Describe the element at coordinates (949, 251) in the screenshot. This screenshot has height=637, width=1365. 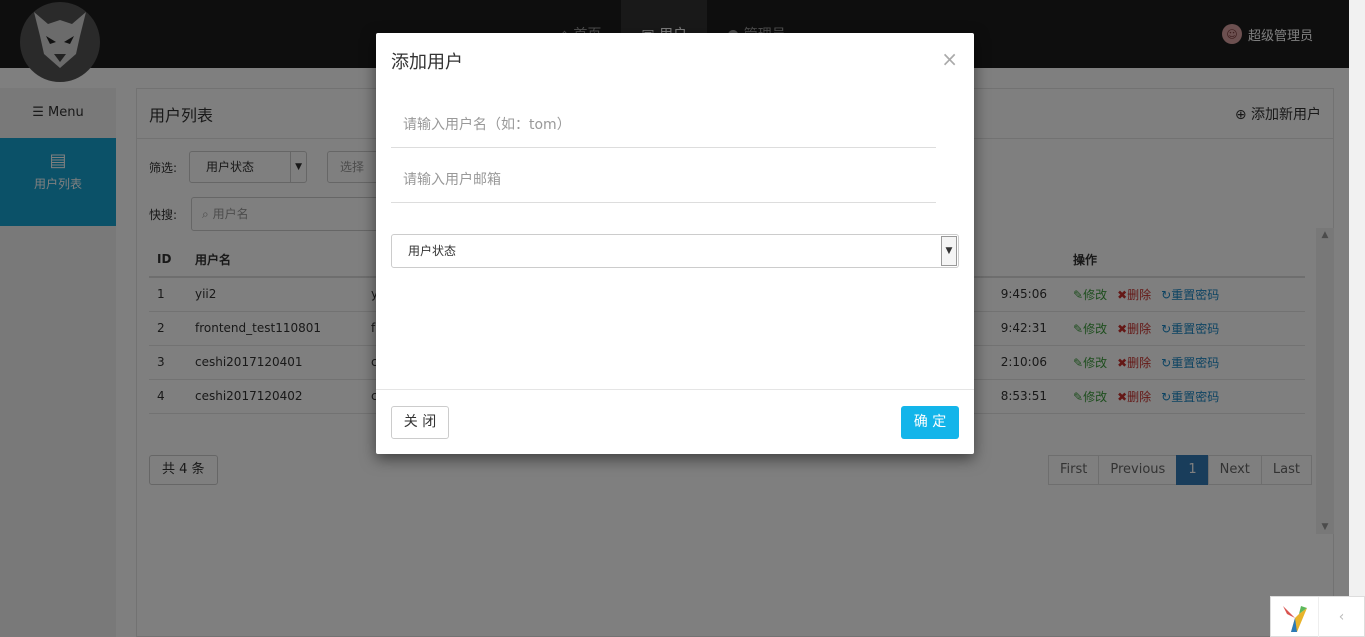
I see `chevron-down-icon: ▼` at that location.